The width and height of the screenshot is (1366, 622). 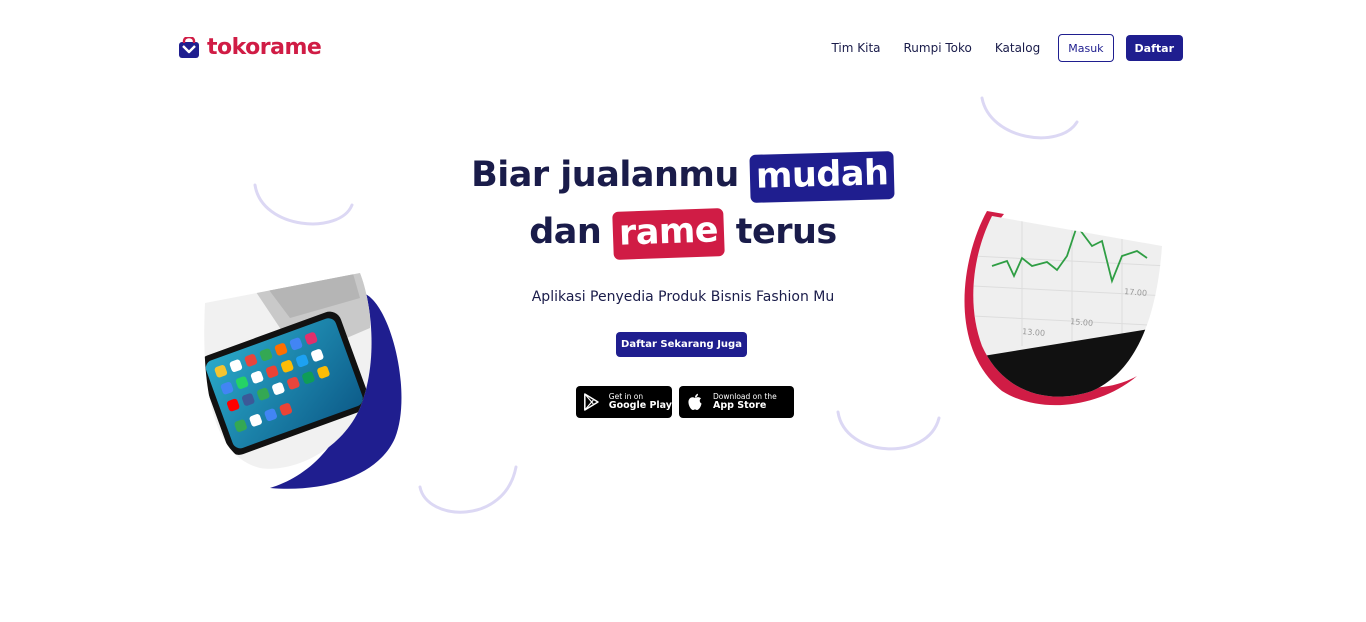 I want to click on app-store-badge: Download on the App Store, so click(x=736, y=402).